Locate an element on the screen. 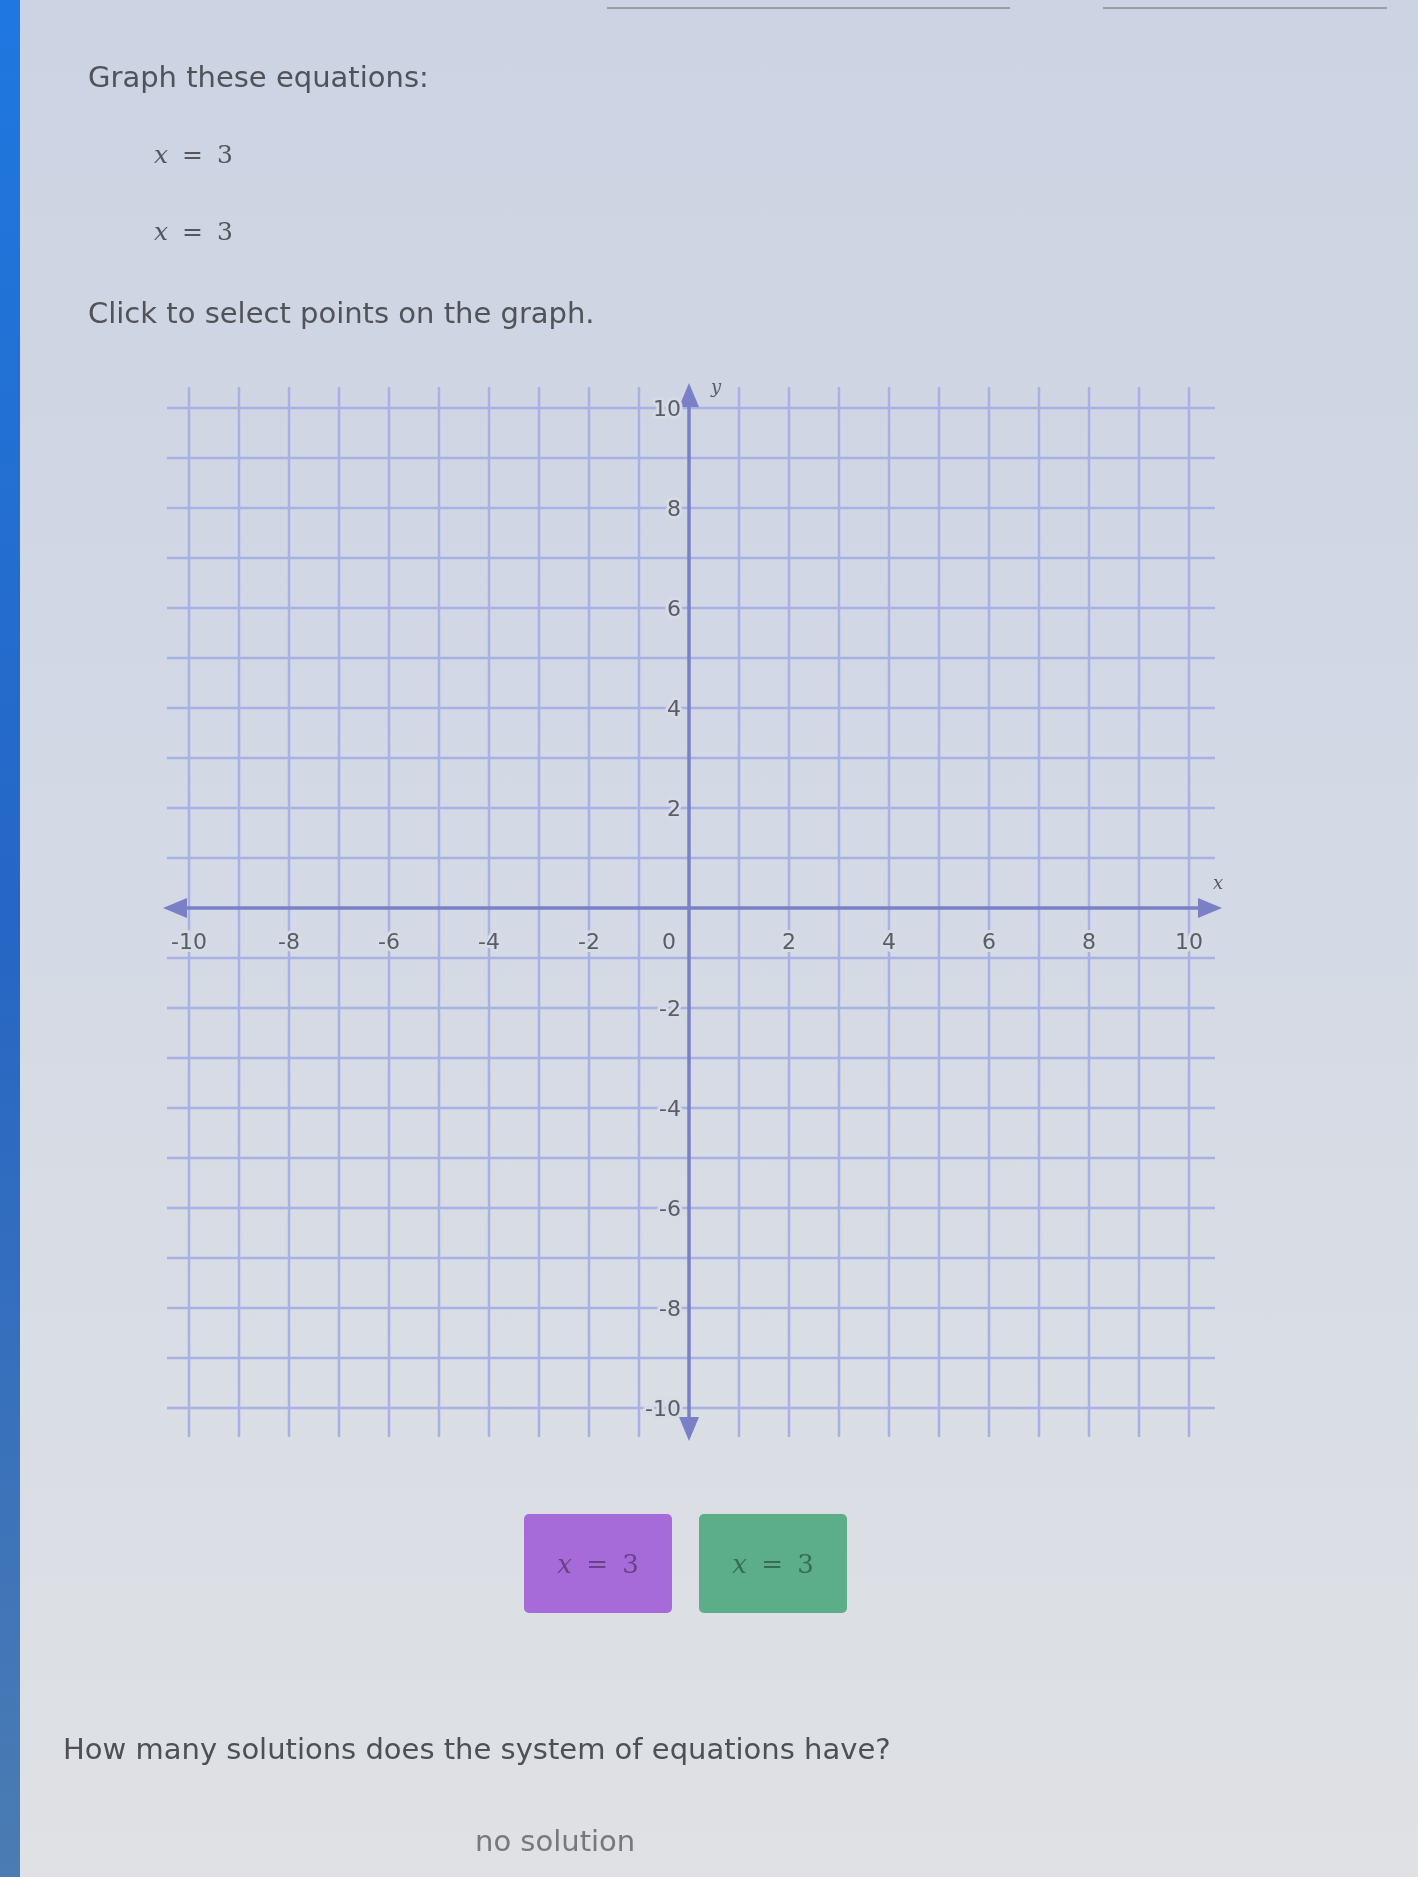  axis-label: x is located at coordinates (1218, 882).